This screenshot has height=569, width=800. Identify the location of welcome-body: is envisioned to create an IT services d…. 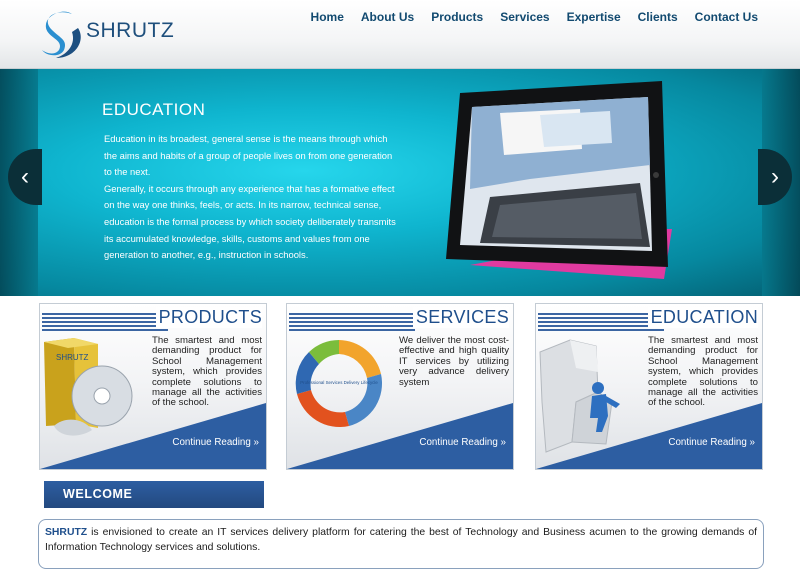
(401, 540).